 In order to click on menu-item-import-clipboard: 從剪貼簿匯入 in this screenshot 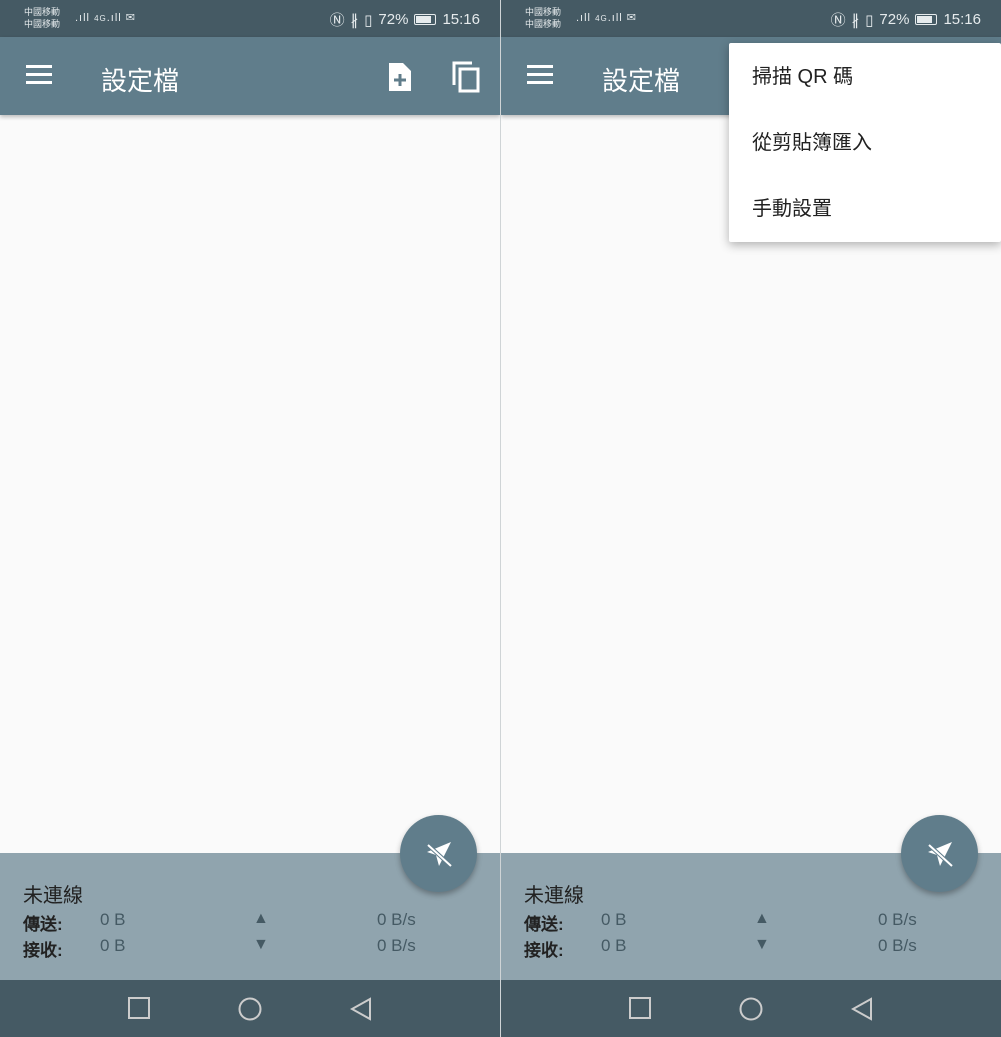, I will do `click(865, 143)`.